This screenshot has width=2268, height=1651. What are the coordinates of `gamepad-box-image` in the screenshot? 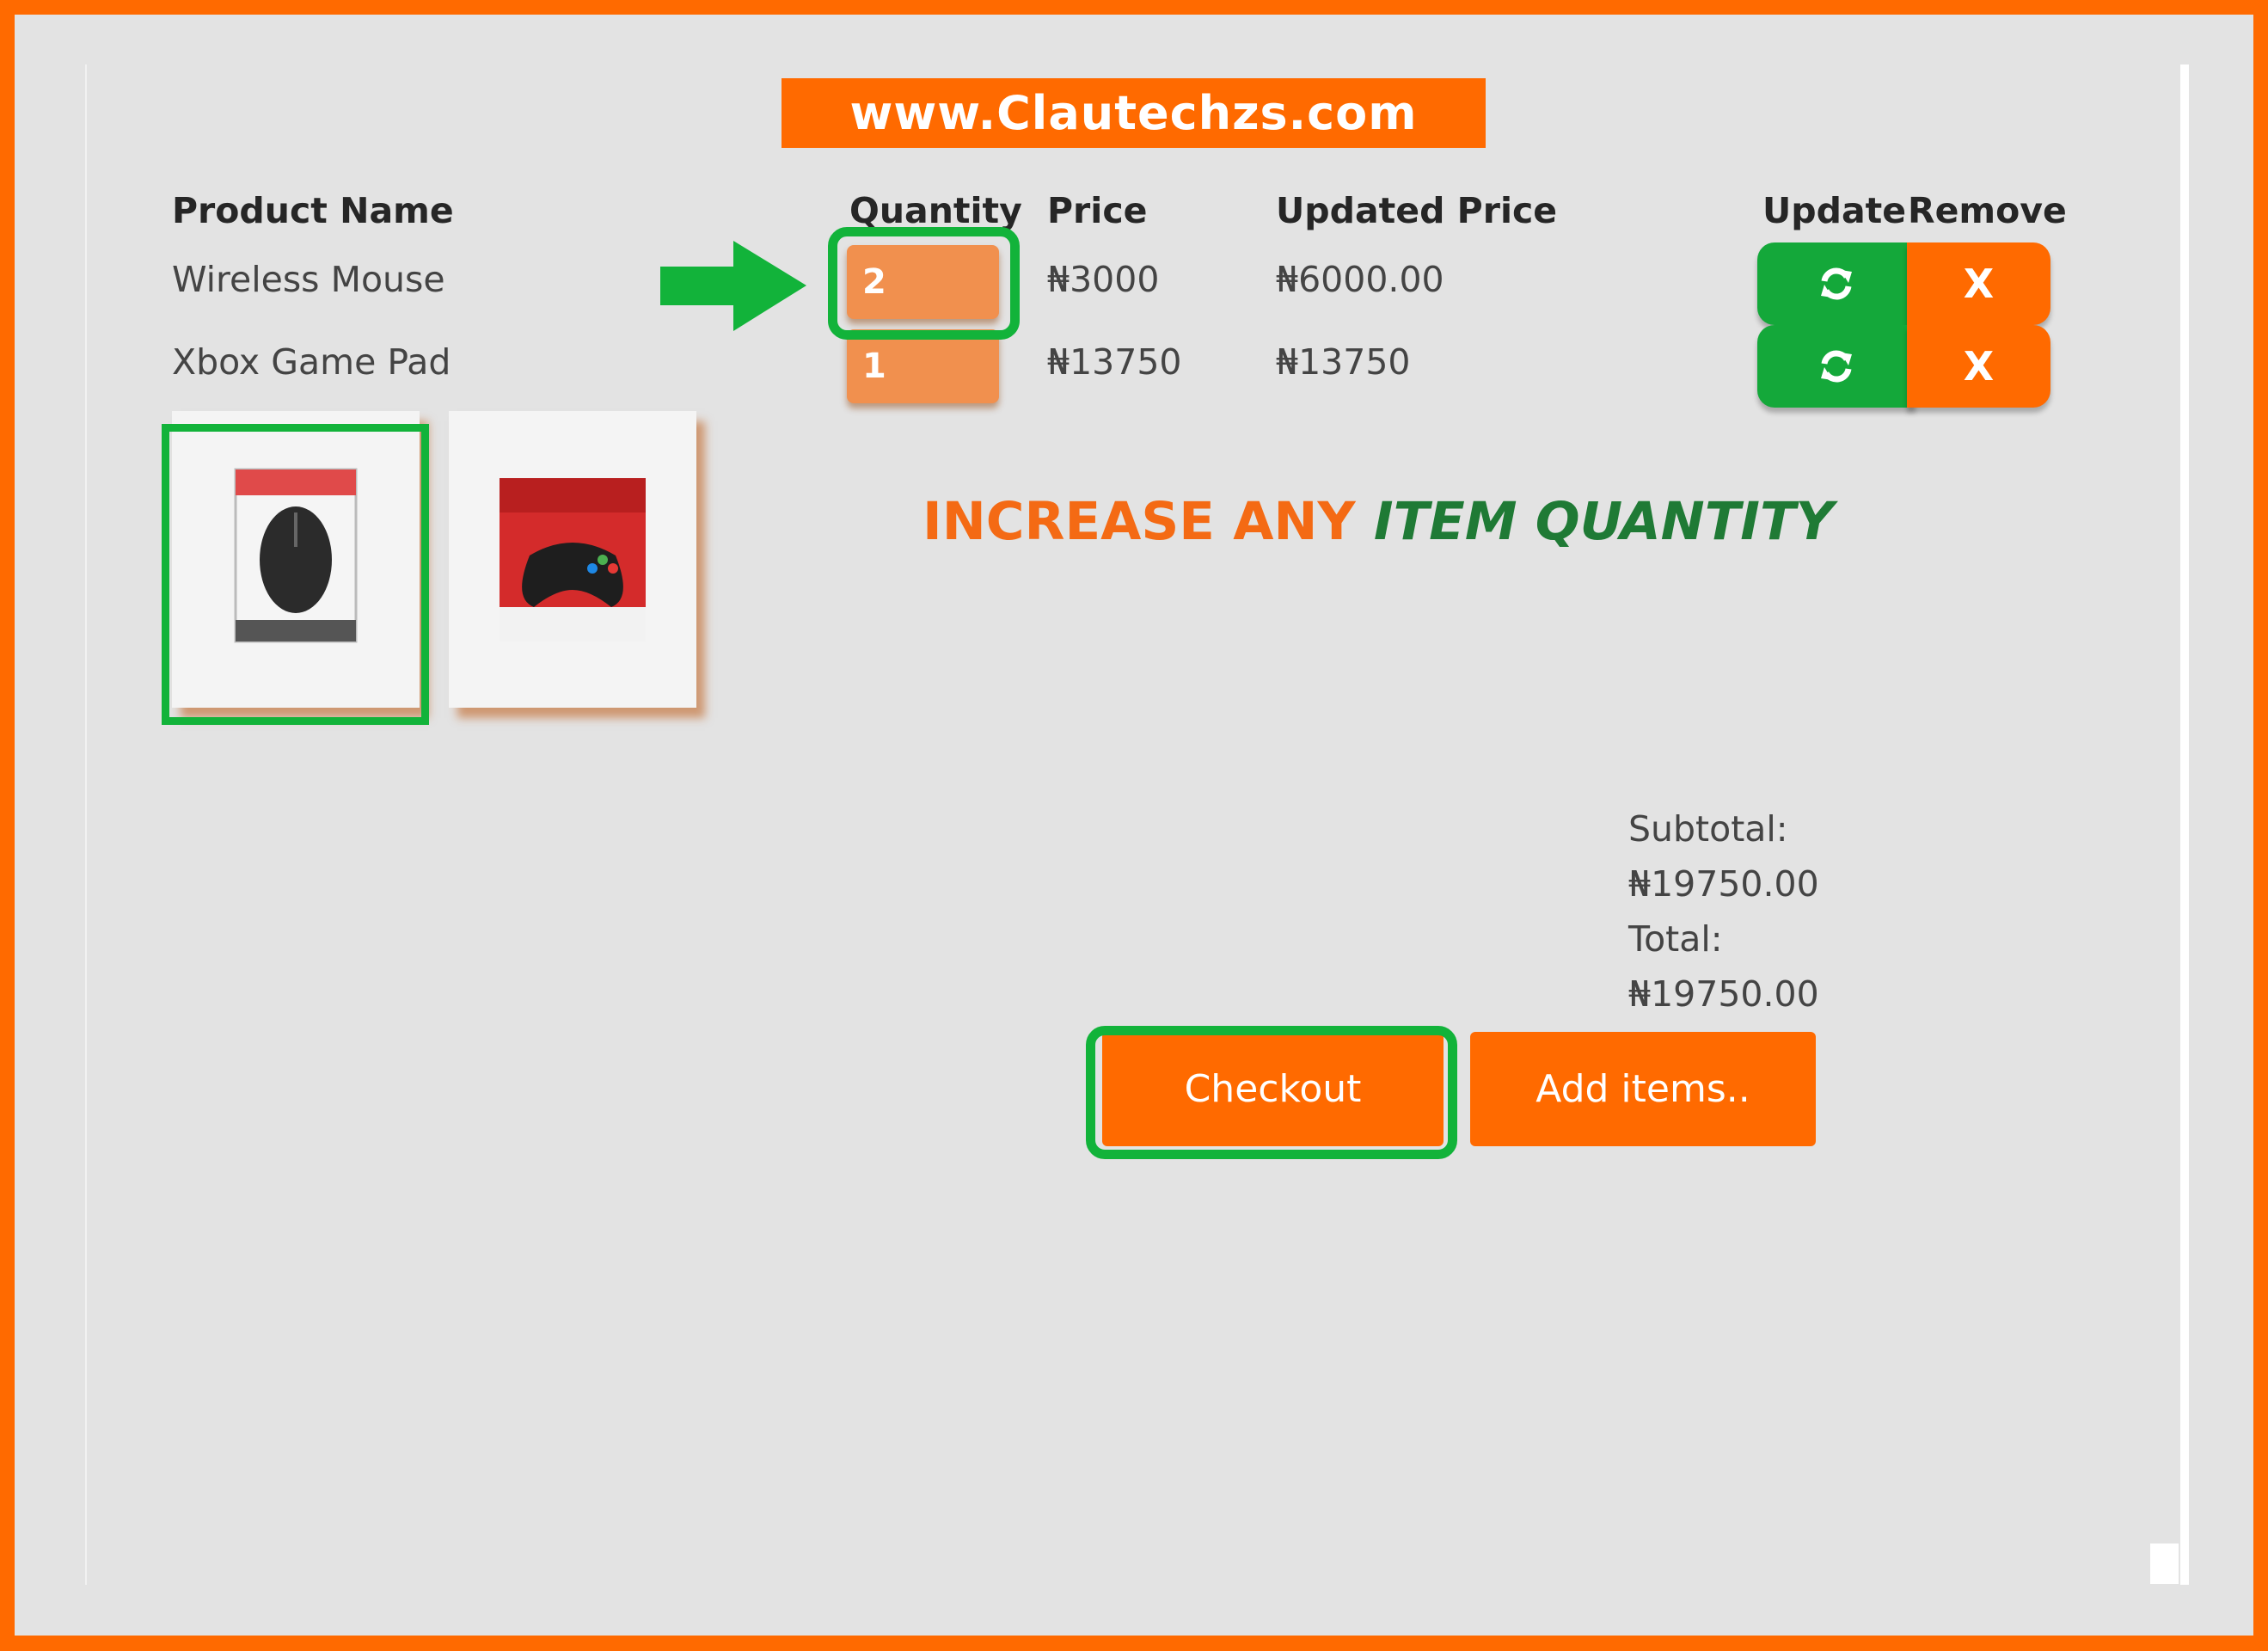 It's located at (573, 559).